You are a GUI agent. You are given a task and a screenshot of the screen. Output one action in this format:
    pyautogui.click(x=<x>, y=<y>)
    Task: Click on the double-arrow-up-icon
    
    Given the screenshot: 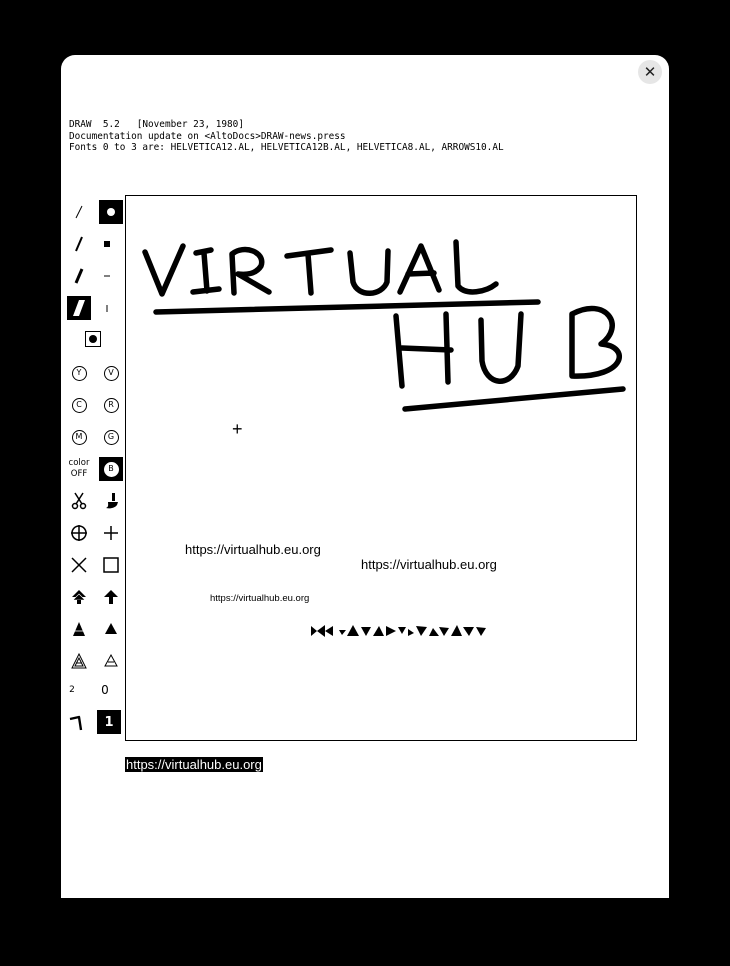 What is the action you would take?
    pyautogui.click(x=79, y=597)
    